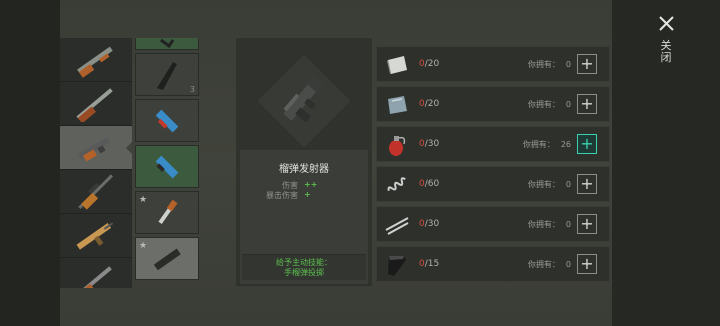 The width and height of the screenshot is (720, 326). Describe the element at coordinates (397, 225) in the screenshot. I see `rods-icon` at that location.